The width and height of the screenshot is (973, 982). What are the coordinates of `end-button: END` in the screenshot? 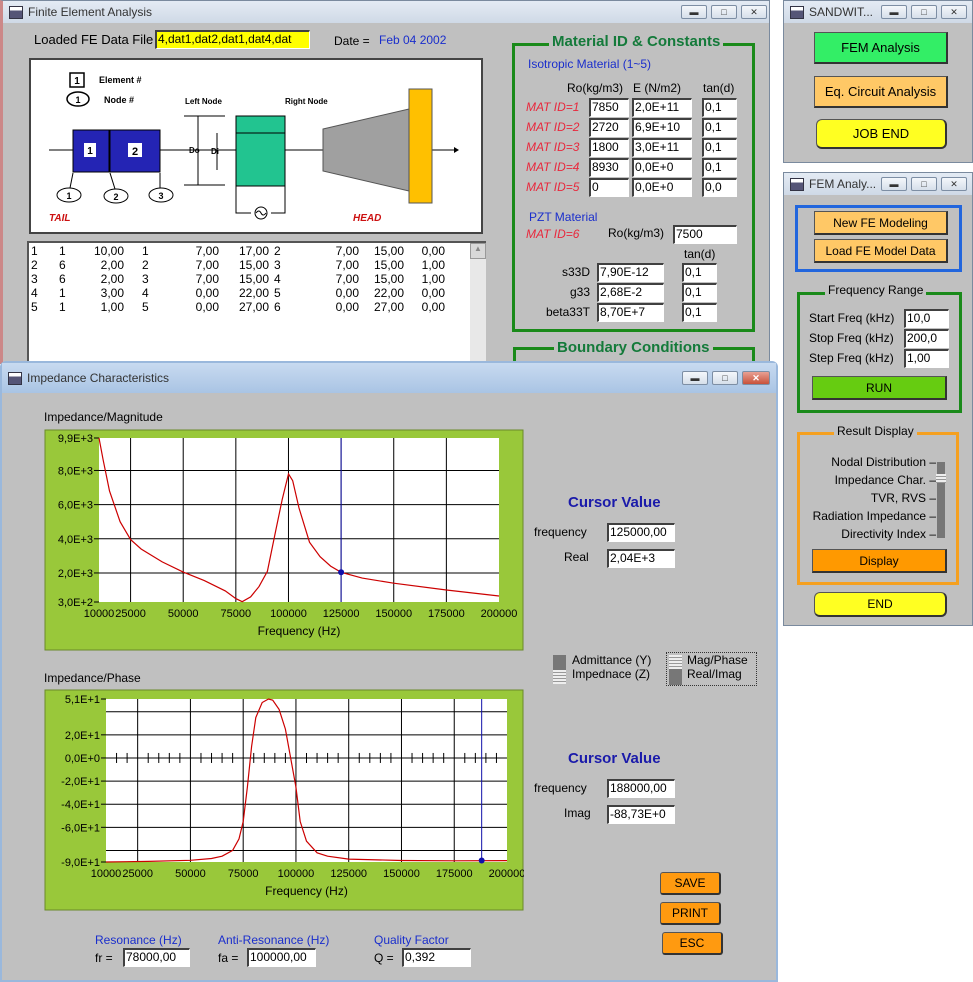 It's located at (880, 604).